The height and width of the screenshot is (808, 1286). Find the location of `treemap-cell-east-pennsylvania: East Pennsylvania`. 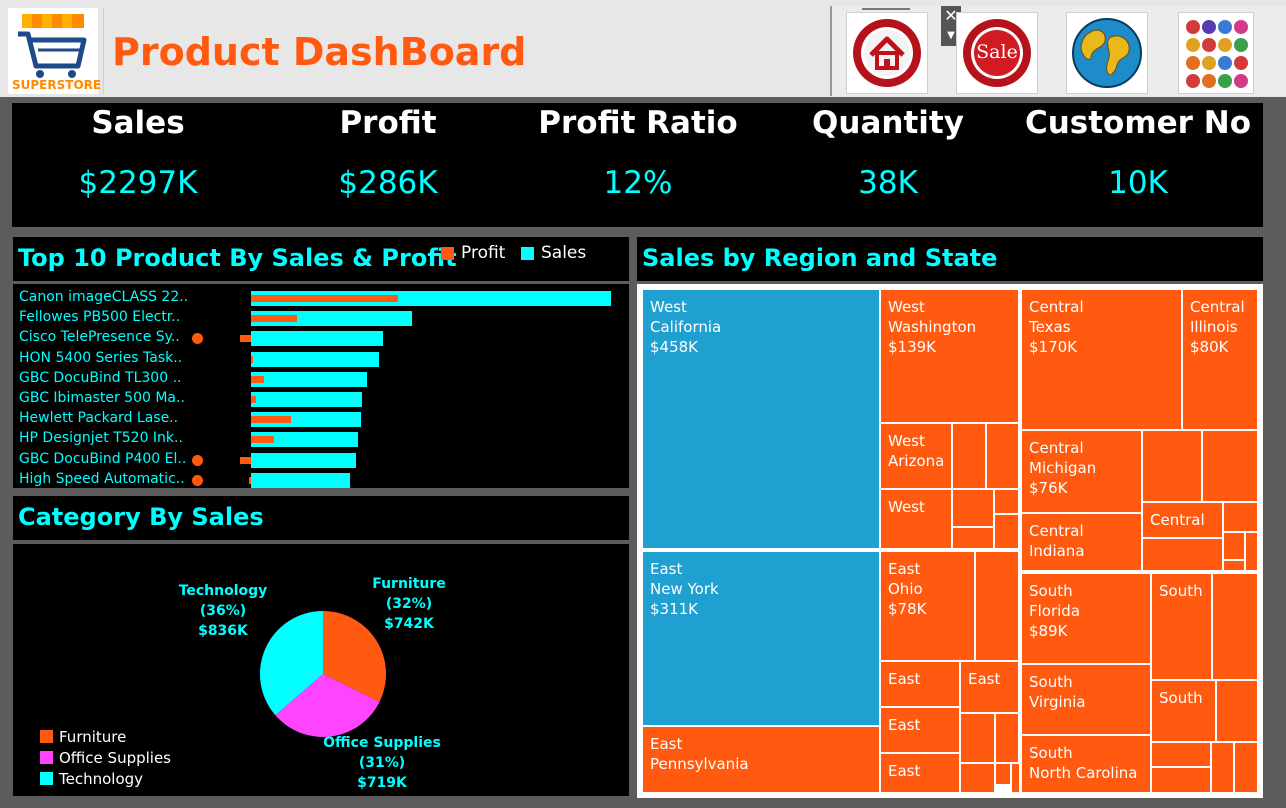

treemap-cell-east-pennsylvania: East Pennsylvania is located at coordinates (761, 759).